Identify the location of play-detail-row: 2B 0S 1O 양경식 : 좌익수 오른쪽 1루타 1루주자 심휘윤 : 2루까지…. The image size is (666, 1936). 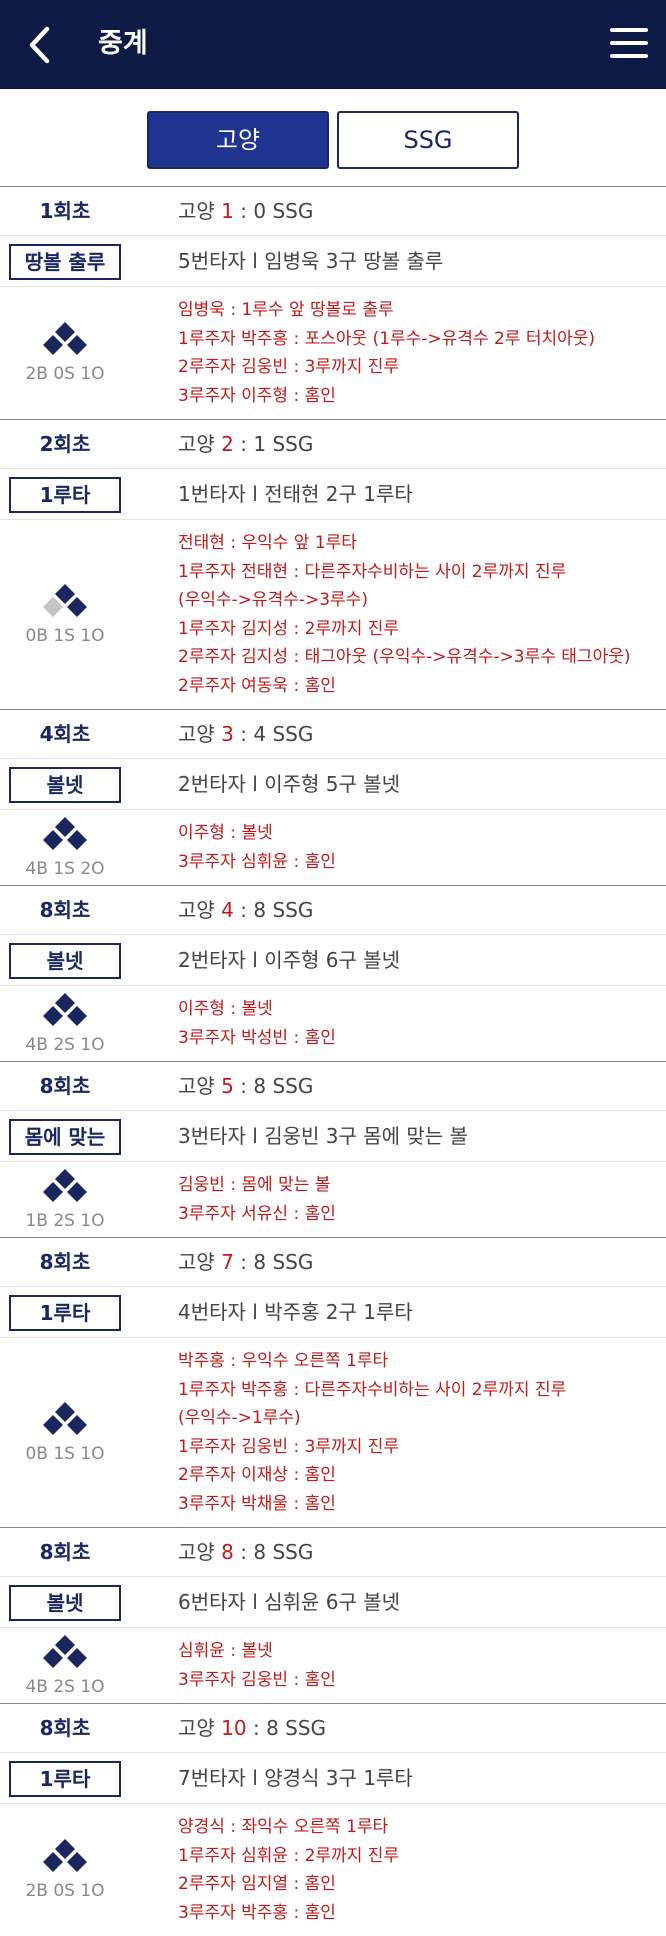
(333, 1870).